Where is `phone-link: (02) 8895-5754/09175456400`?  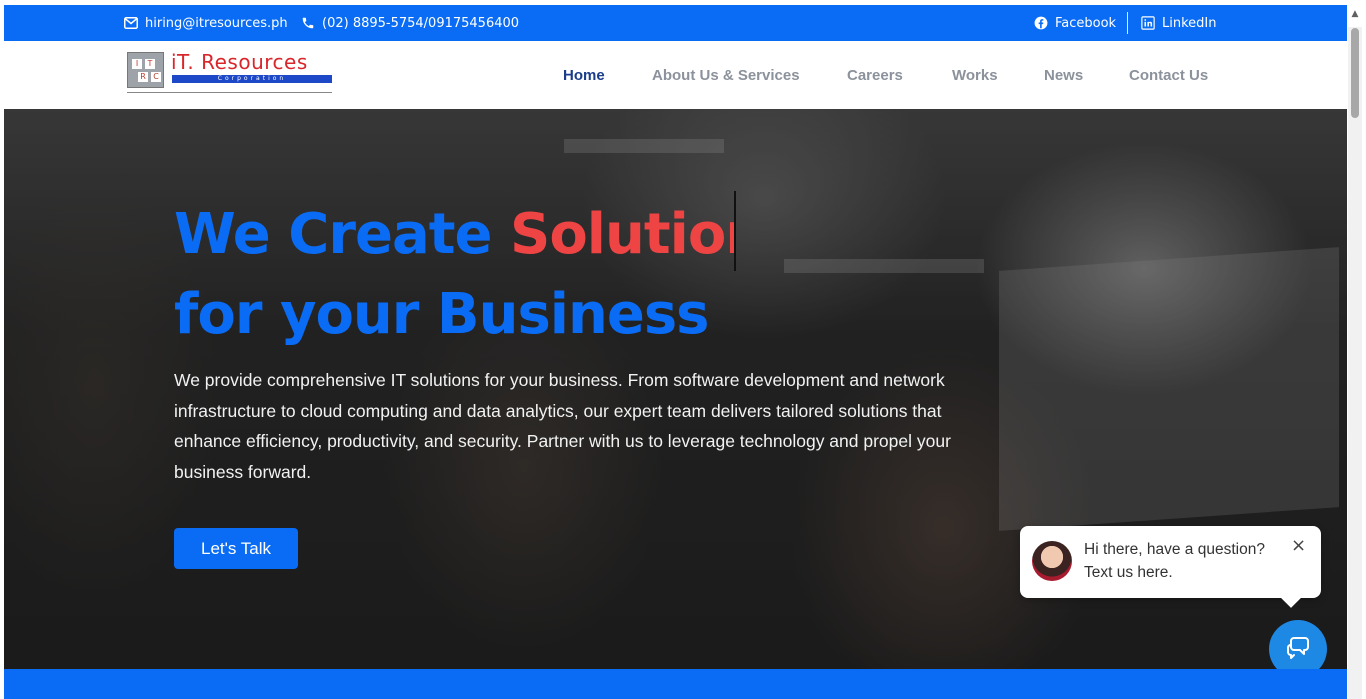 phone-link: (02) 8895-5754/09175456400 is located at coordinates (410, 23).